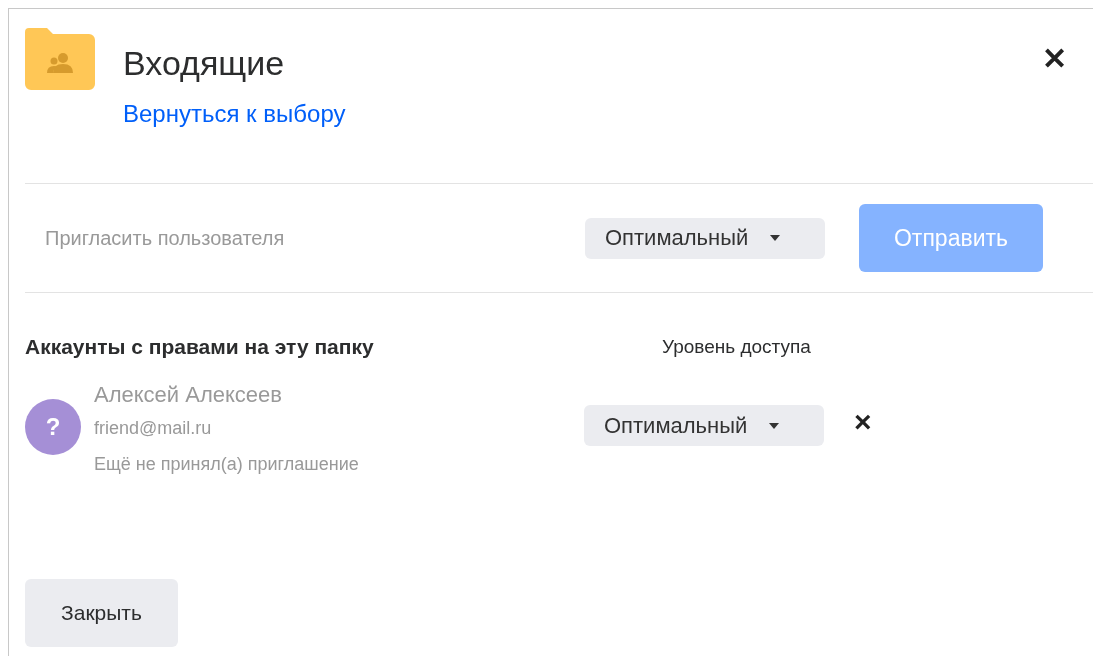  I want to click on section-heading: Аккаунты с правами на эту папку, so click(200, 347).